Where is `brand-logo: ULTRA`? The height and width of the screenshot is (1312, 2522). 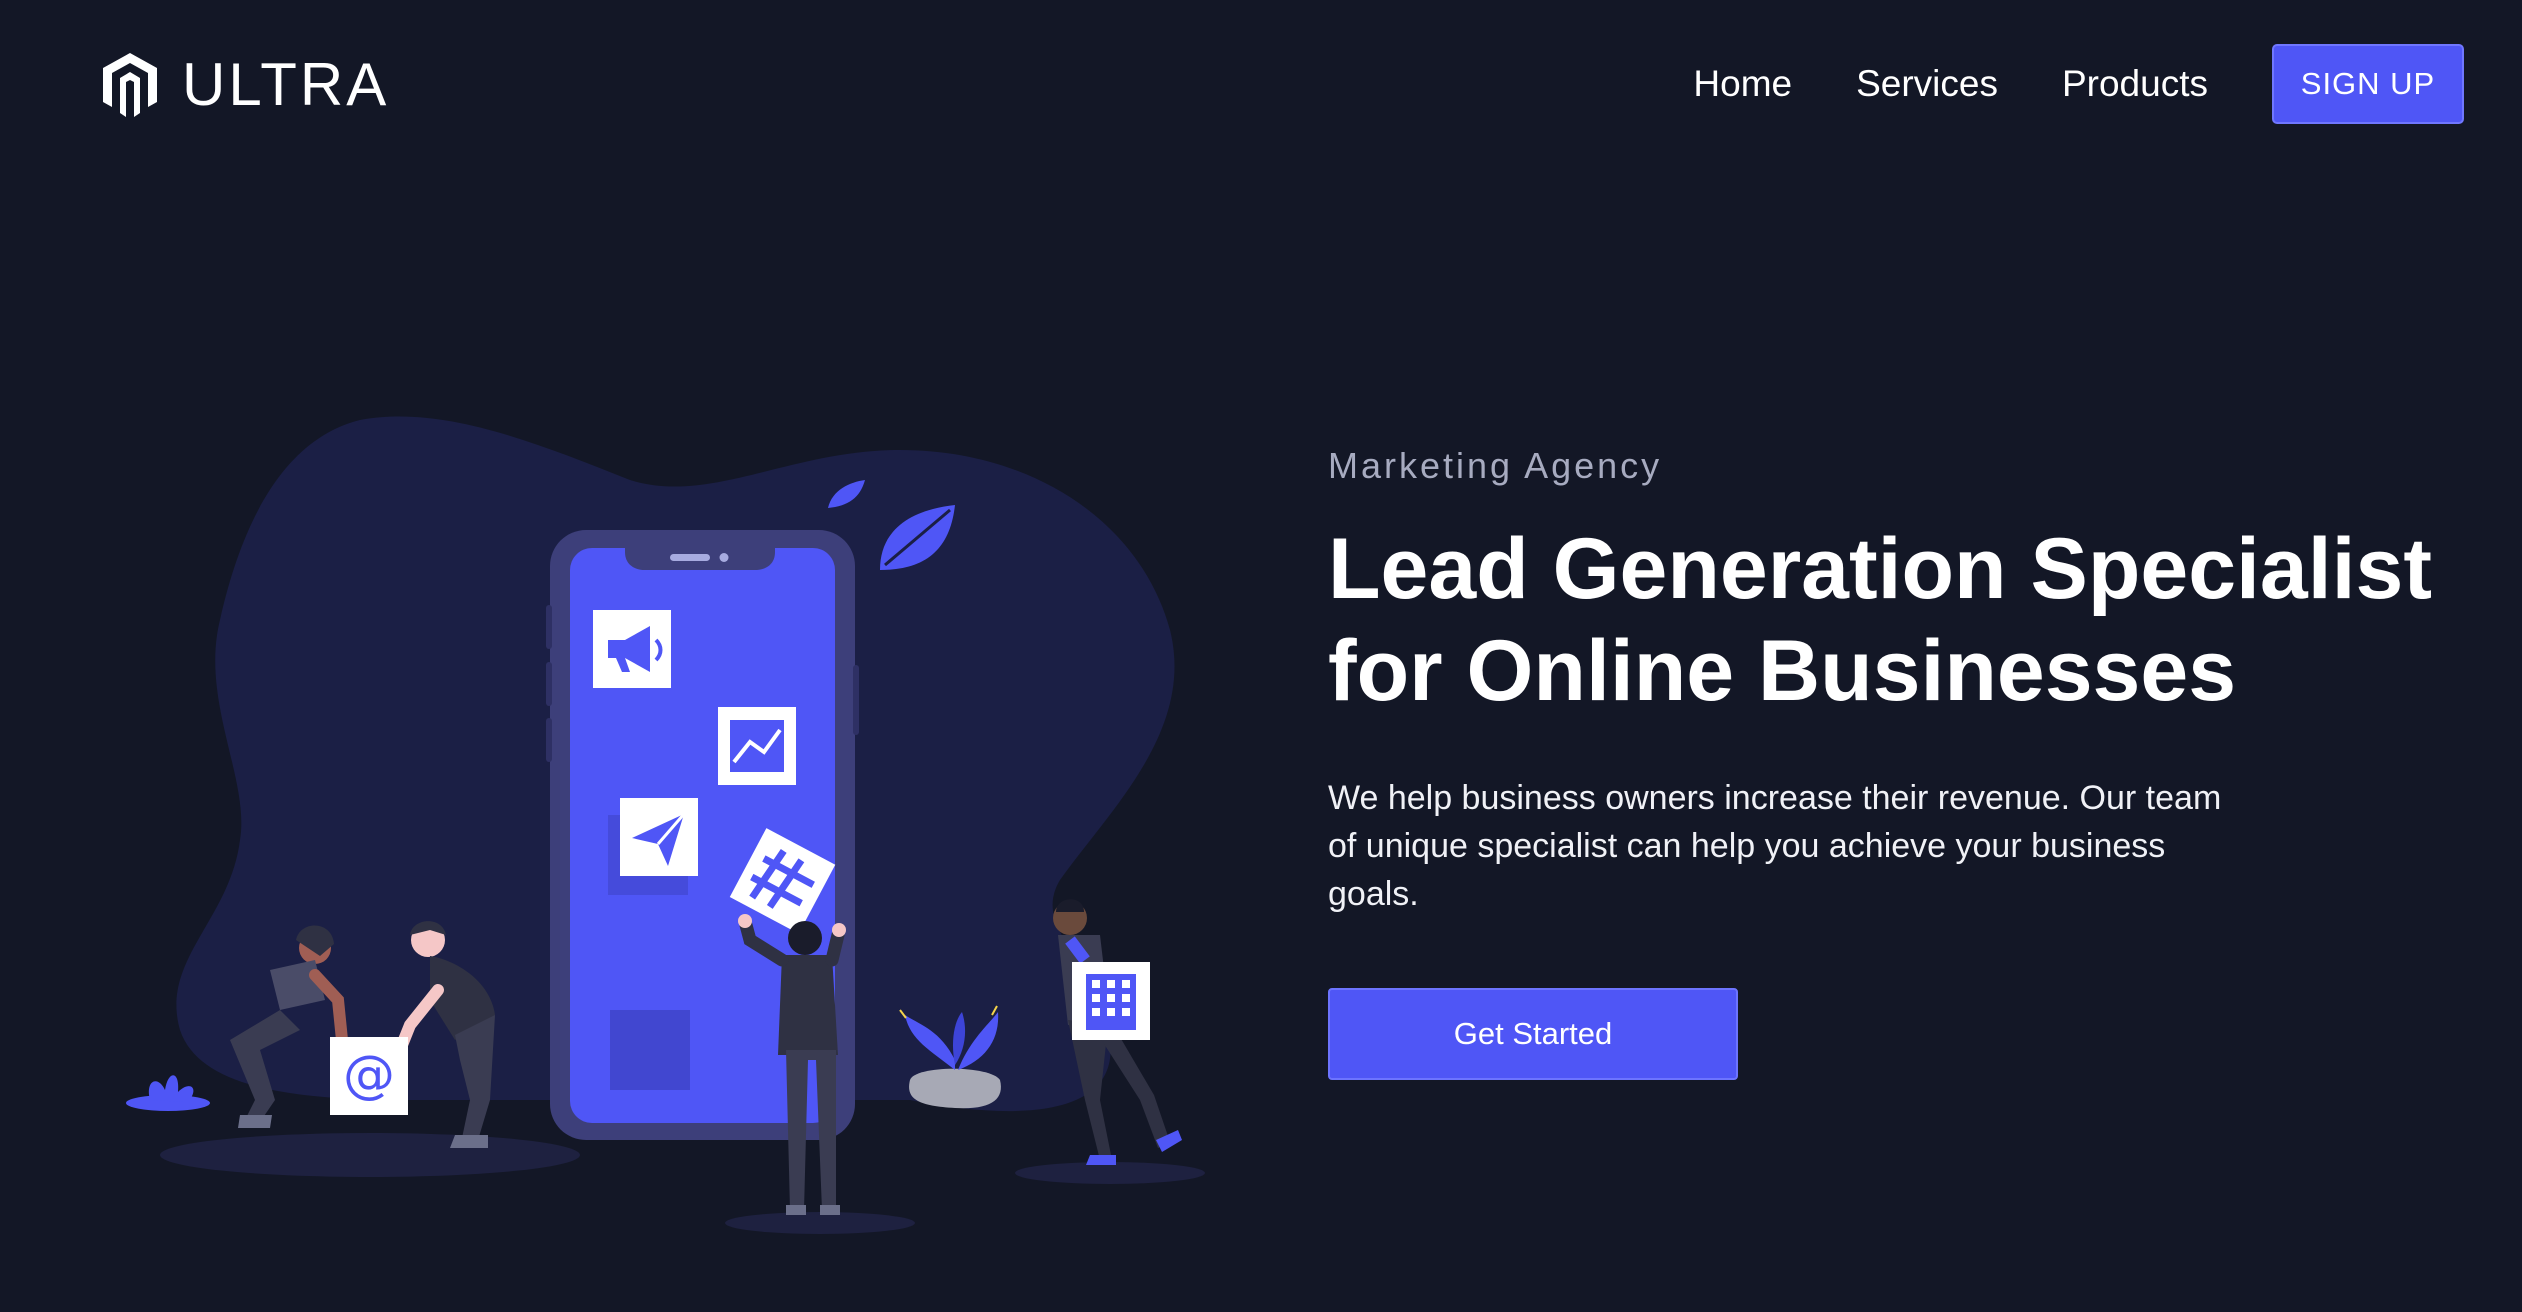
brand-logo: ULTRA is located at coordinates (244, 85).